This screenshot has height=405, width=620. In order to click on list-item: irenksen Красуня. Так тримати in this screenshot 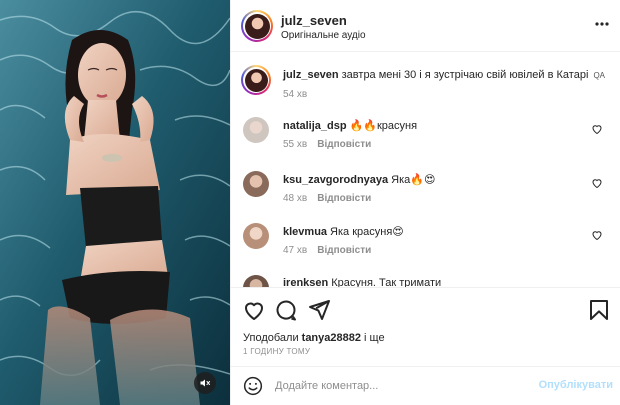, I will do `click(426, 281)`.